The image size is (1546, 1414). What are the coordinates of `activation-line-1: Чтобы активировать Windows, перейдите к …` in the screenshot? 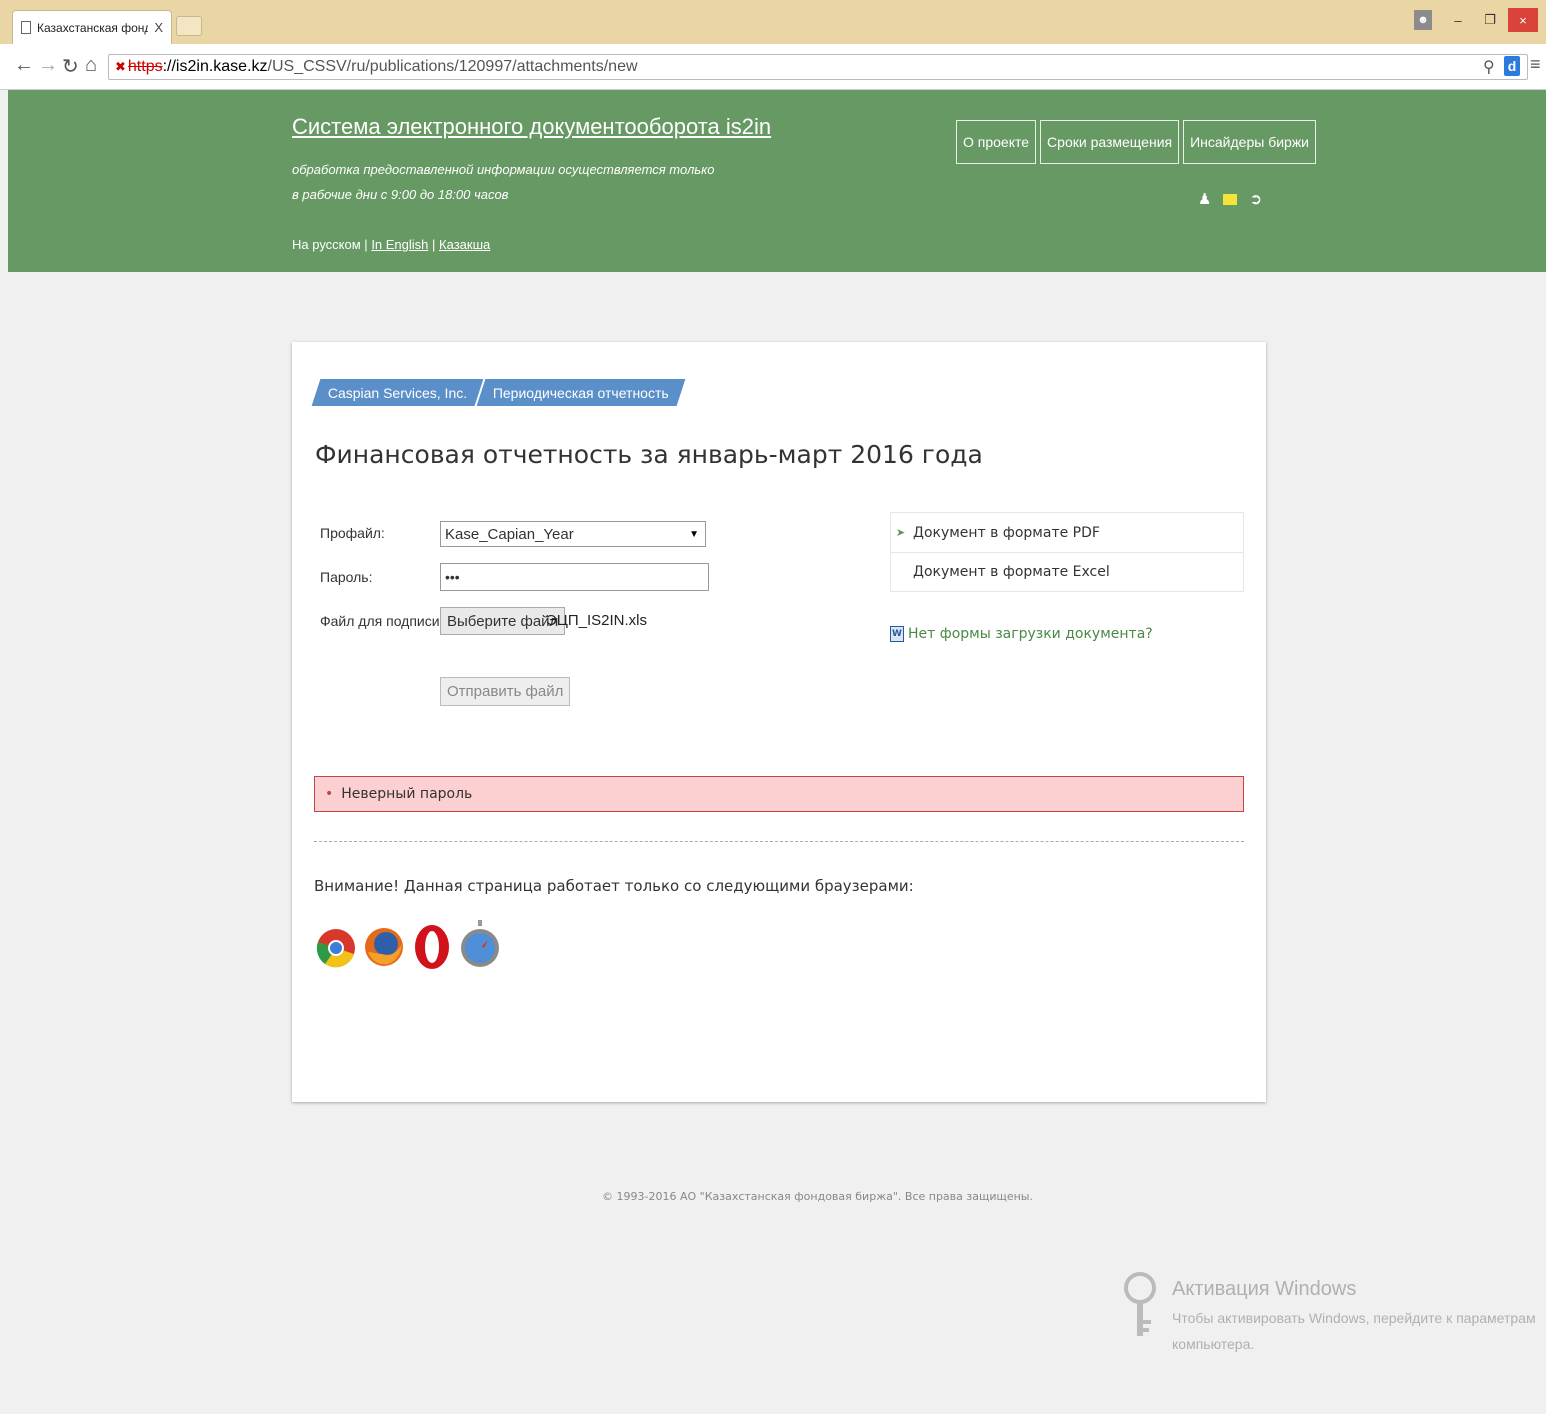 It's located at (1354, 1318).